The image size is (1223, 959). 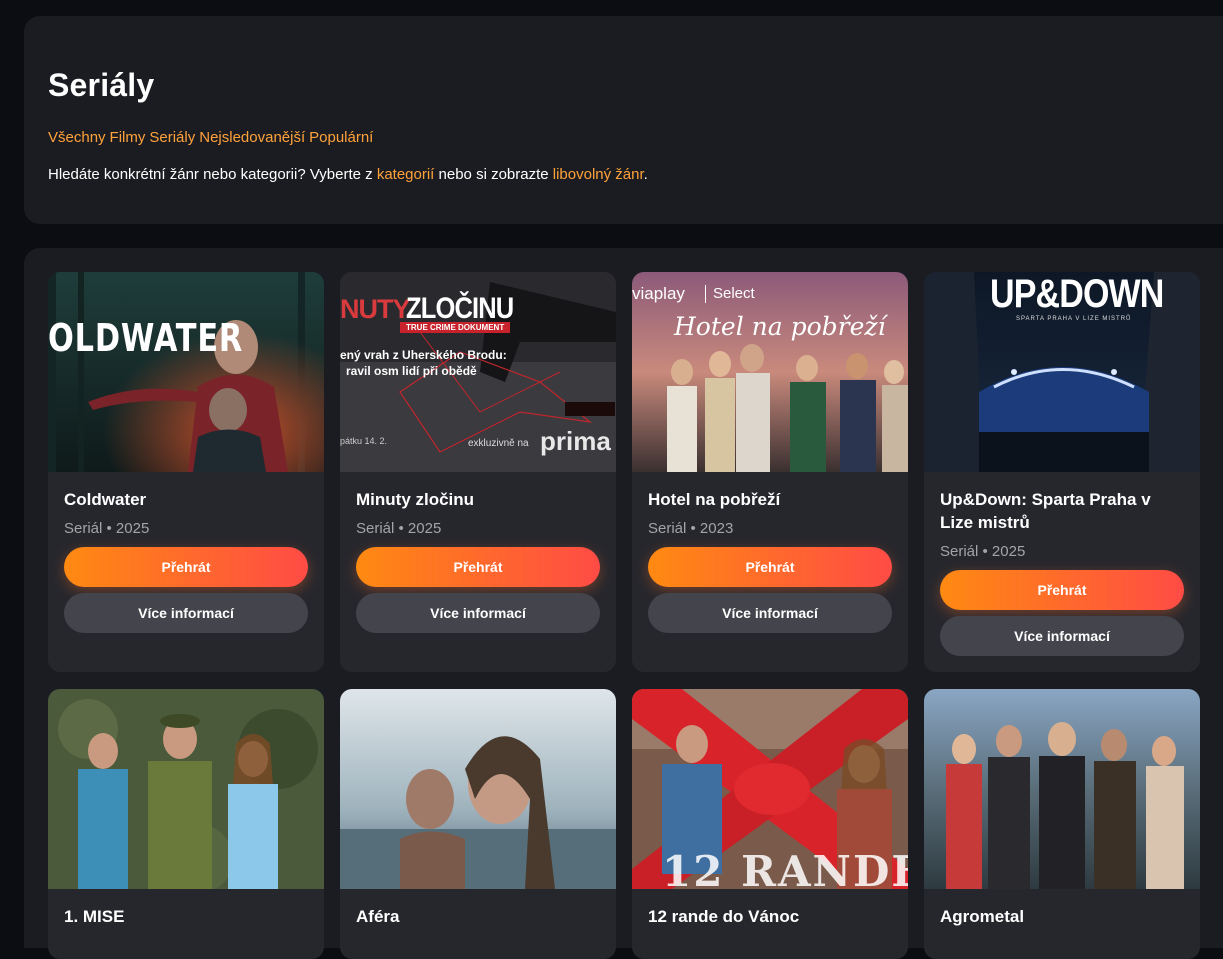 I want to click on card-title: Aféra, so click(x=378, y=916).